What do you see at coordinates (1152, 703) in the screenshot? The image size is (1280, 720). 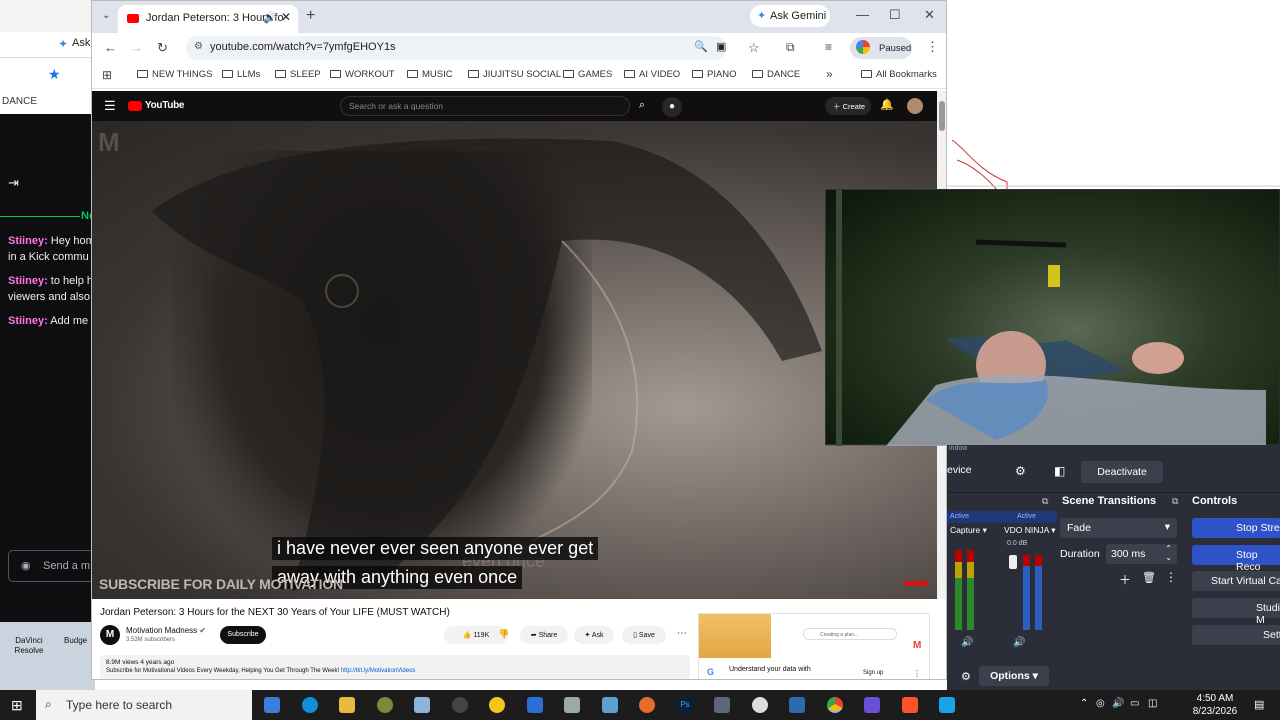 I see `tray-icon: ◫` at bounding box center [1152, 703].